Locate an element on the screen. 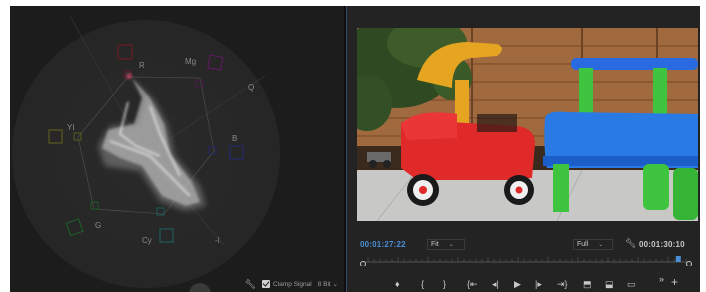 The height and width of the screenshot is (292, 706). play-icon: ▶ is located at coordinates (517, 284).